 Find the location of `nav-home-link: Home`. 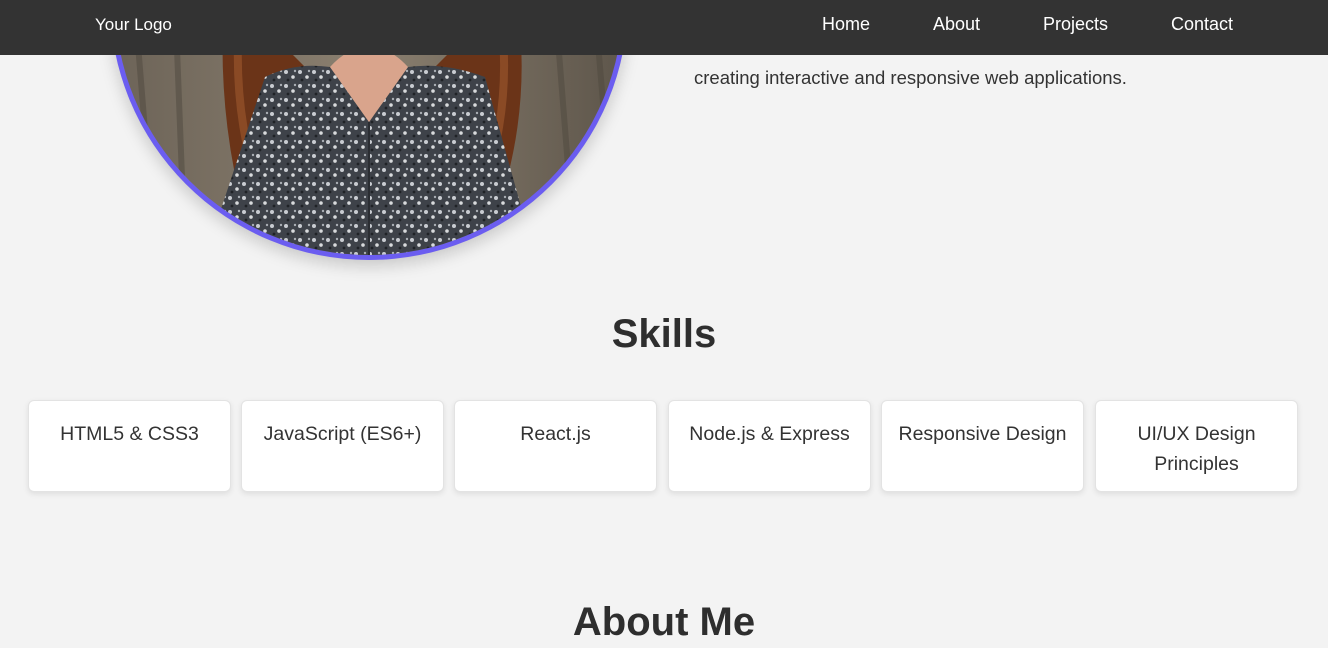

nav-home-link: Home is located at coordinates (846, 24).